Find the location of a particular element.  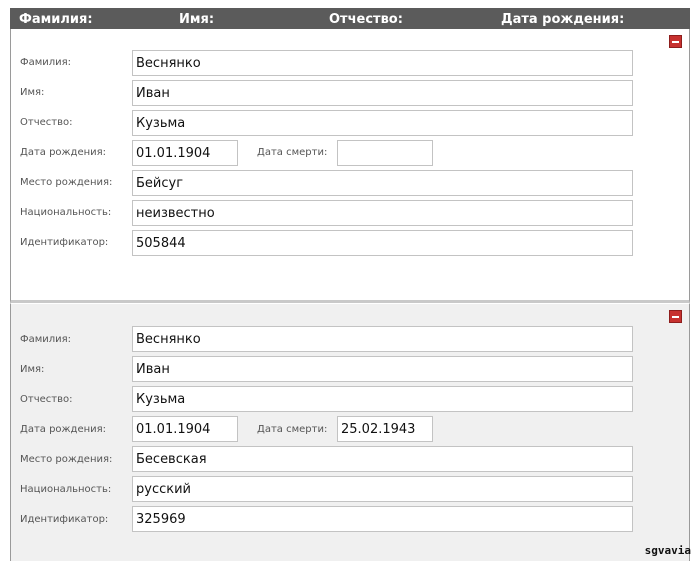

death-date-field: 25.02.1943 is located at coordinates (385, 429).